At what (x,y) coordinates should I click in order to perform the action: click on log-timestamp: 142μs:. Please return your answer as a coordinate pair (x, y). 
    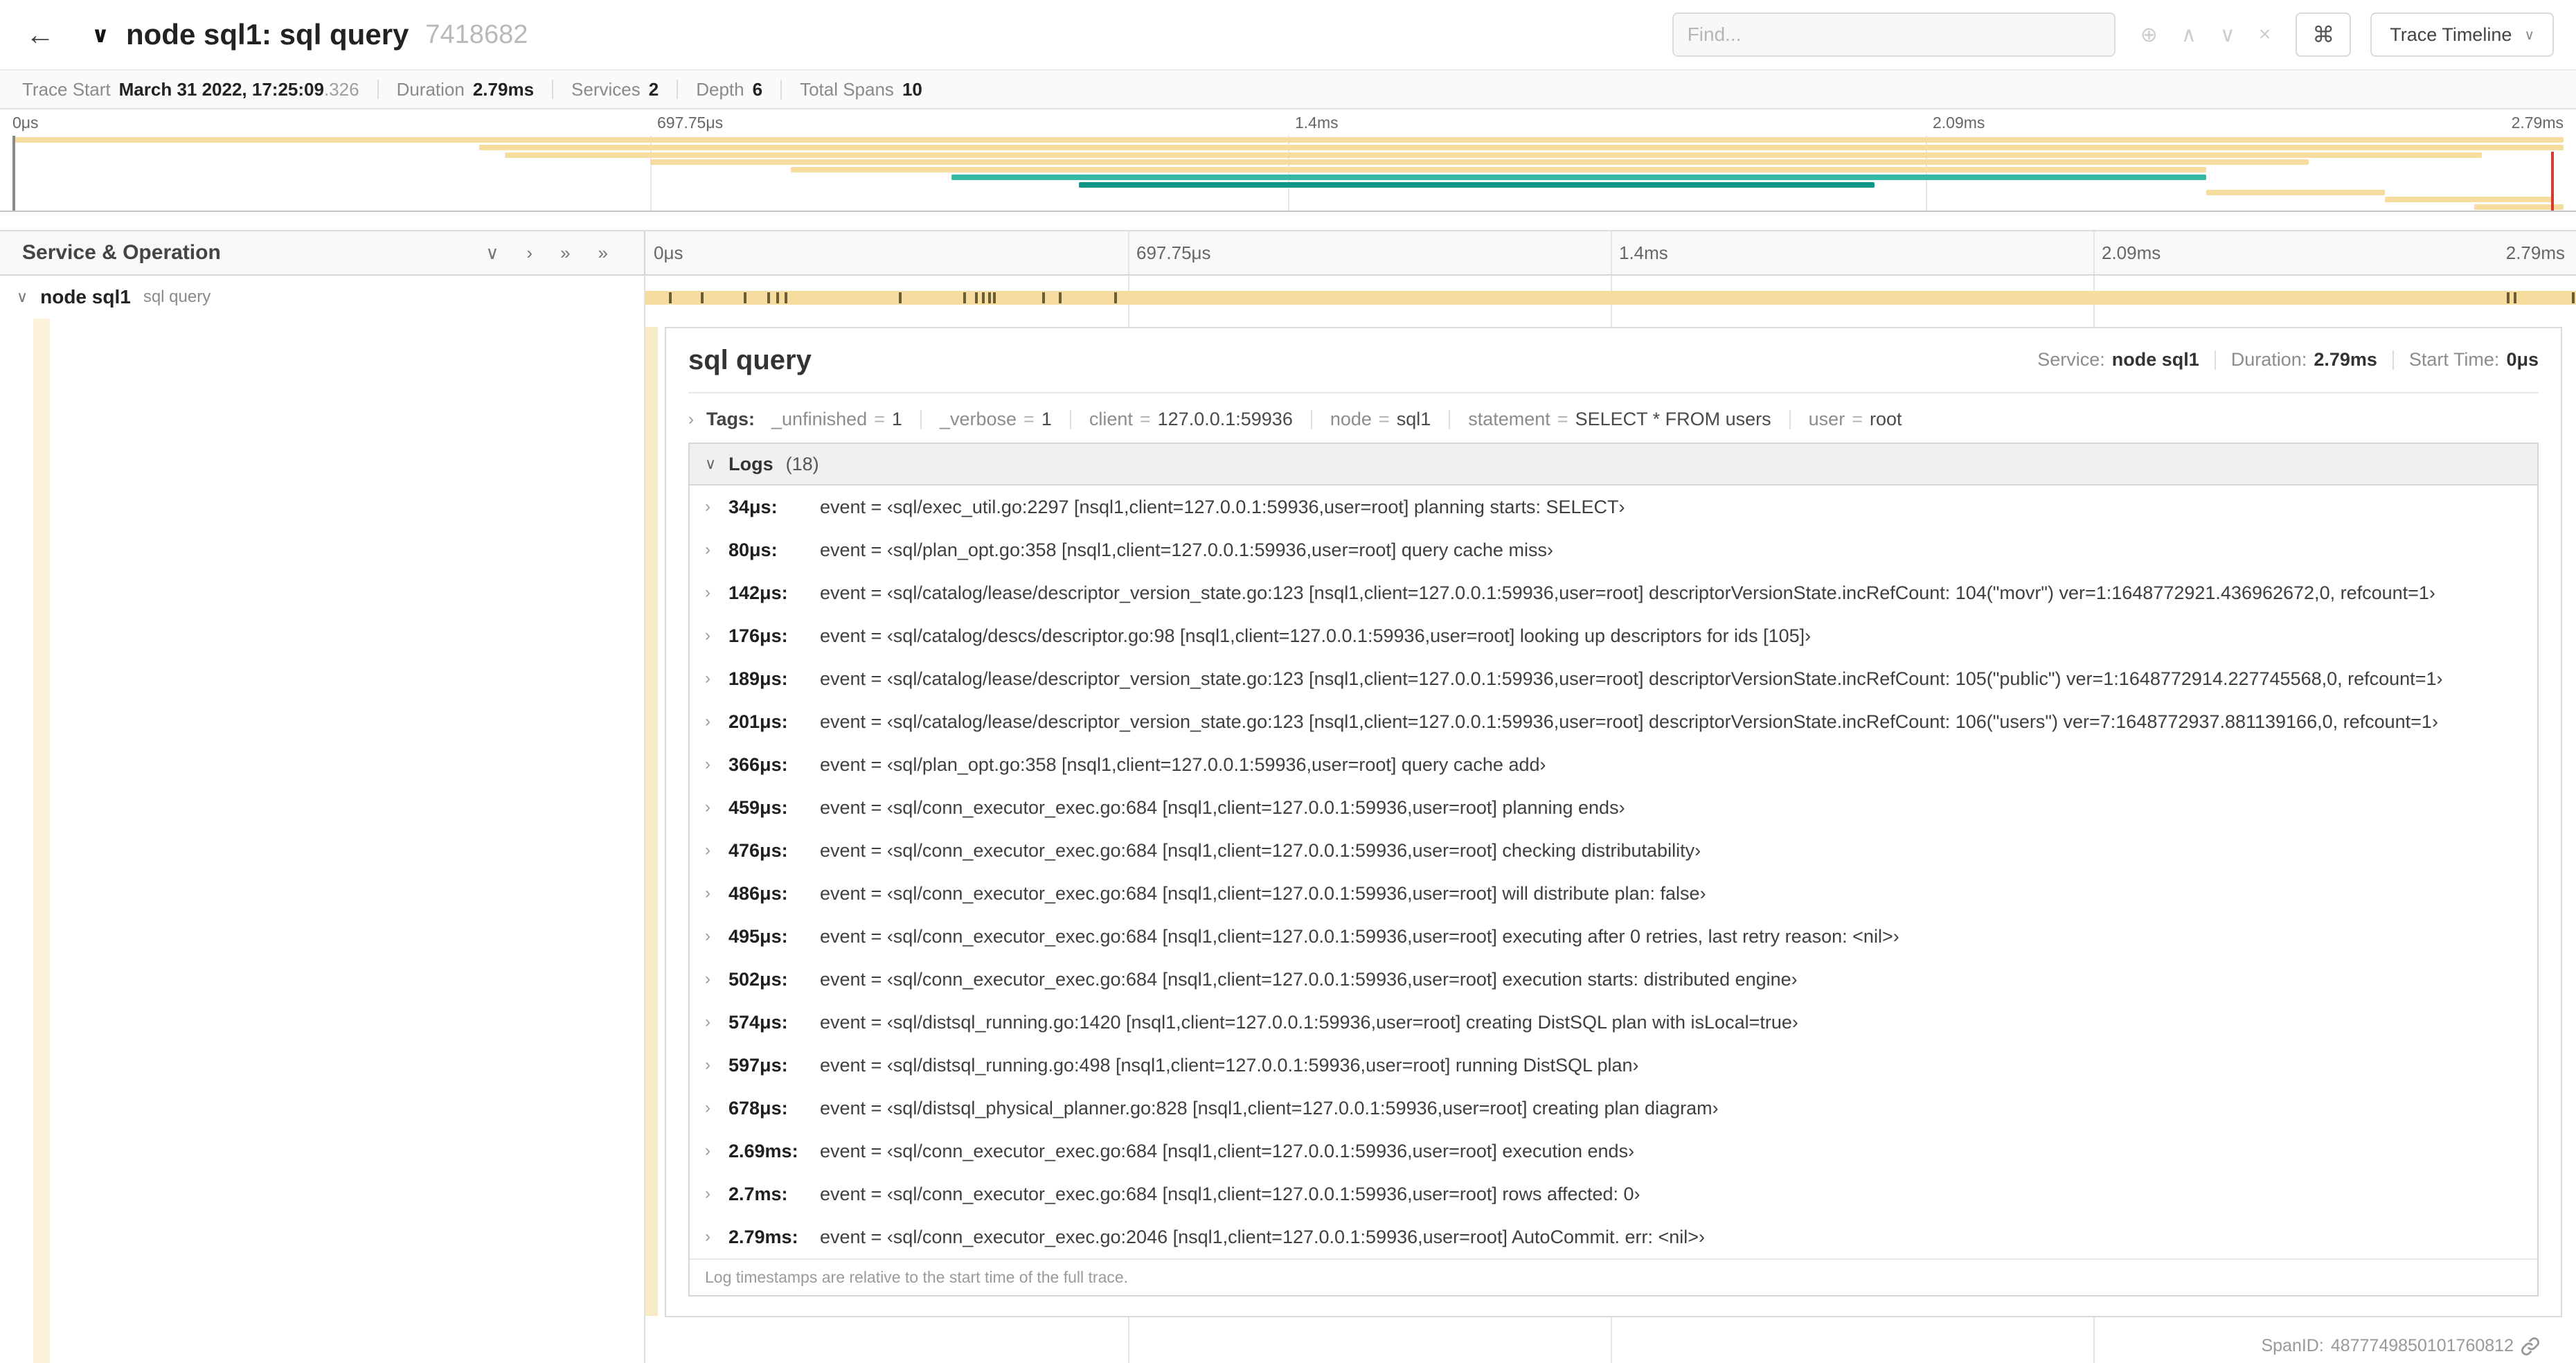
    Looking at the image, I should click on (758, 593).